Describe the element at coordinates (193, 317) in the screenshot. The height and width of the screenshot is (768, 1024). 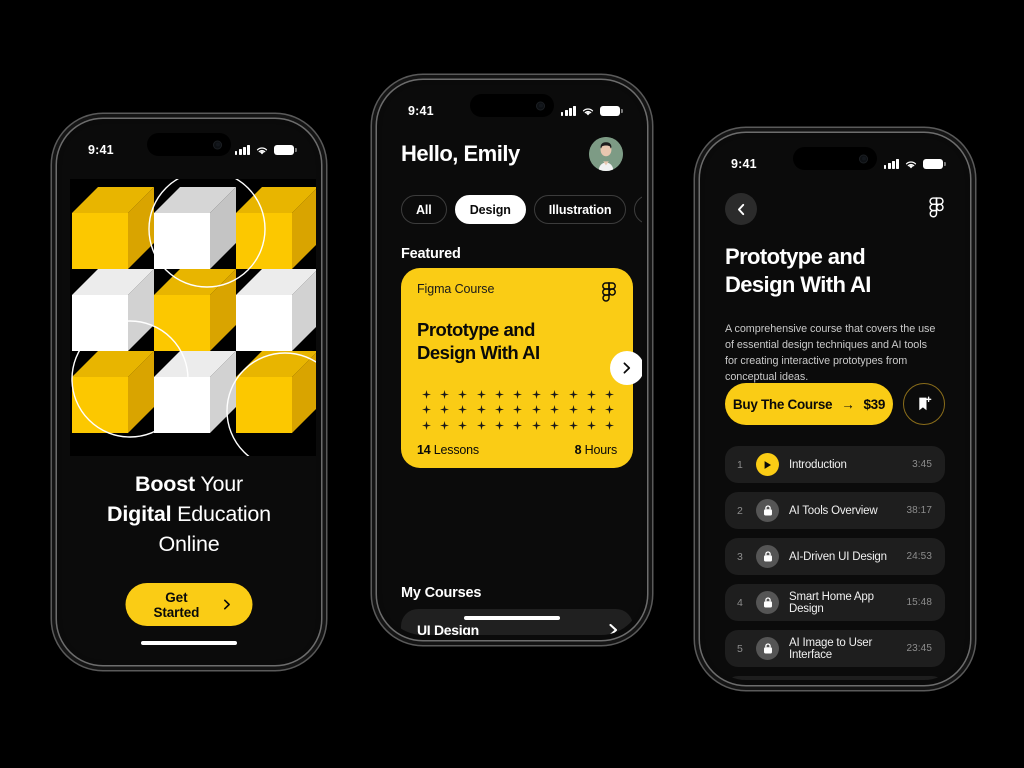
I see `isometric-cube-pattern` at that location.